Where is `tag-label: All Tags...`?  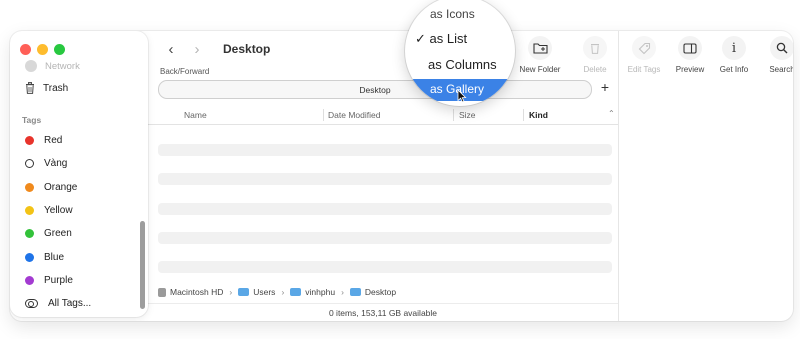 tag-label: All Tags... is located at coordinates (70, 304).